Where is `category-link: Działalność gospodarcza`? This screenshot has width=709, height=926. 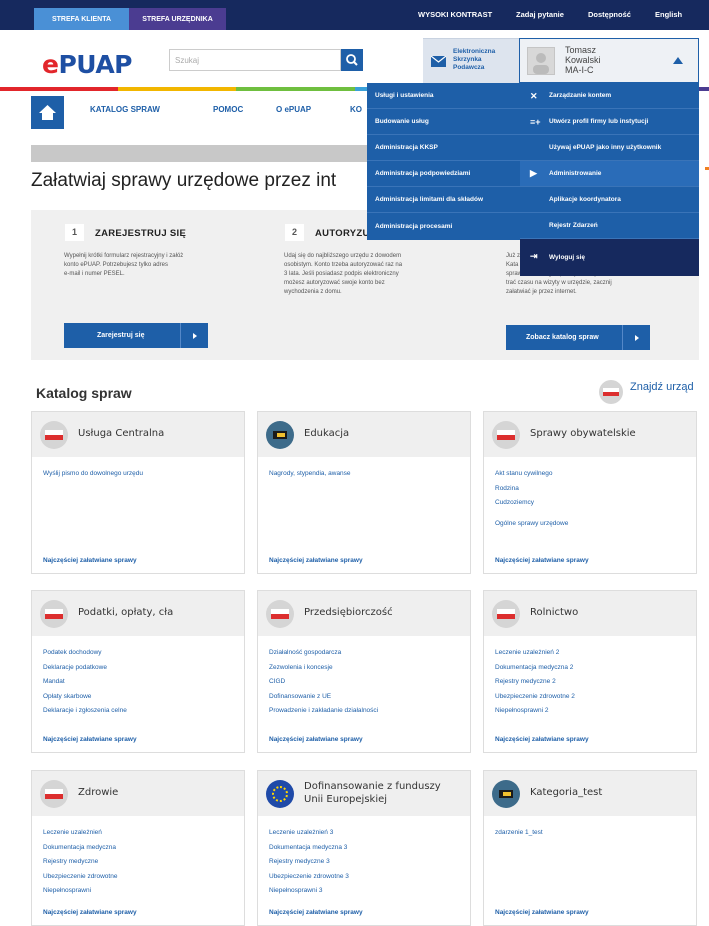 category-link: Działalność gospodarcza is located at coordinates (369, 653).